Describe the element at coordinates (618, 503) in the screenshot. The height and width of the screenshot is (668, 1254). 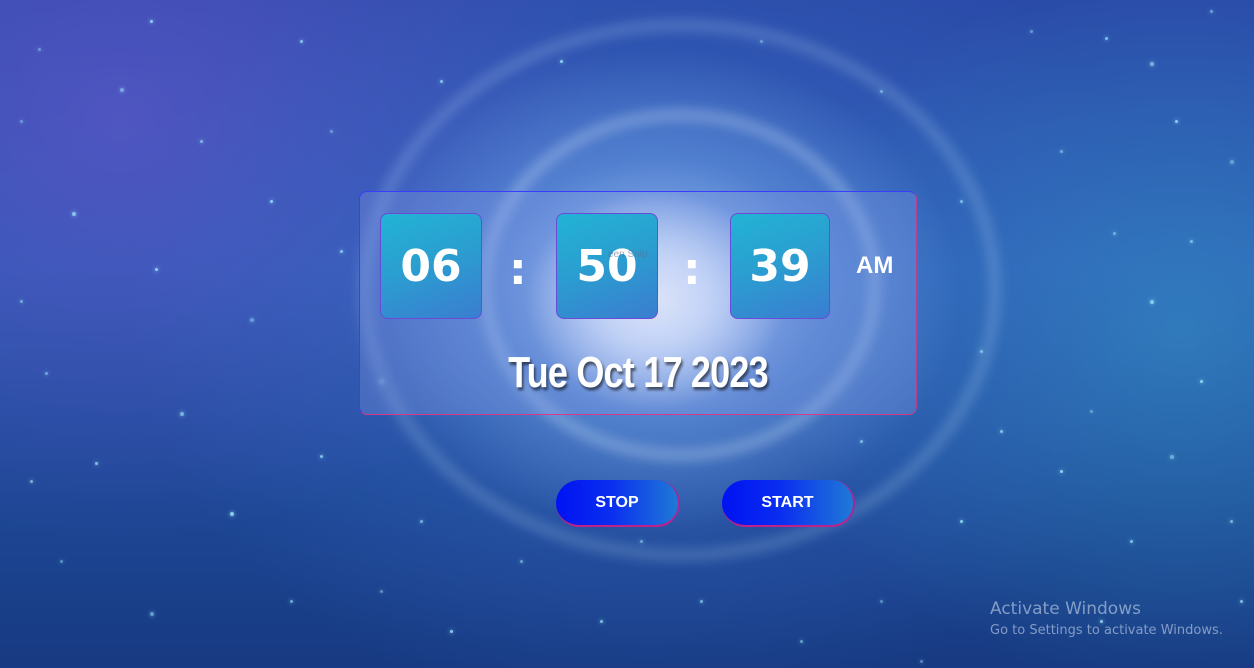
I see `stop-button: STOP` at that location.